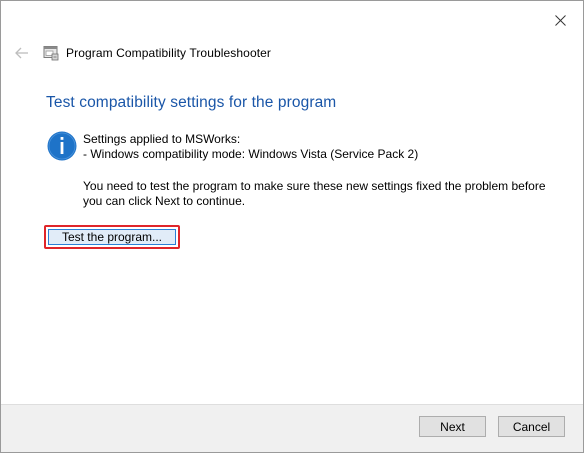  I want to click on settings-applied-label: Settings applied to MSWorks:, so click(162, 139).